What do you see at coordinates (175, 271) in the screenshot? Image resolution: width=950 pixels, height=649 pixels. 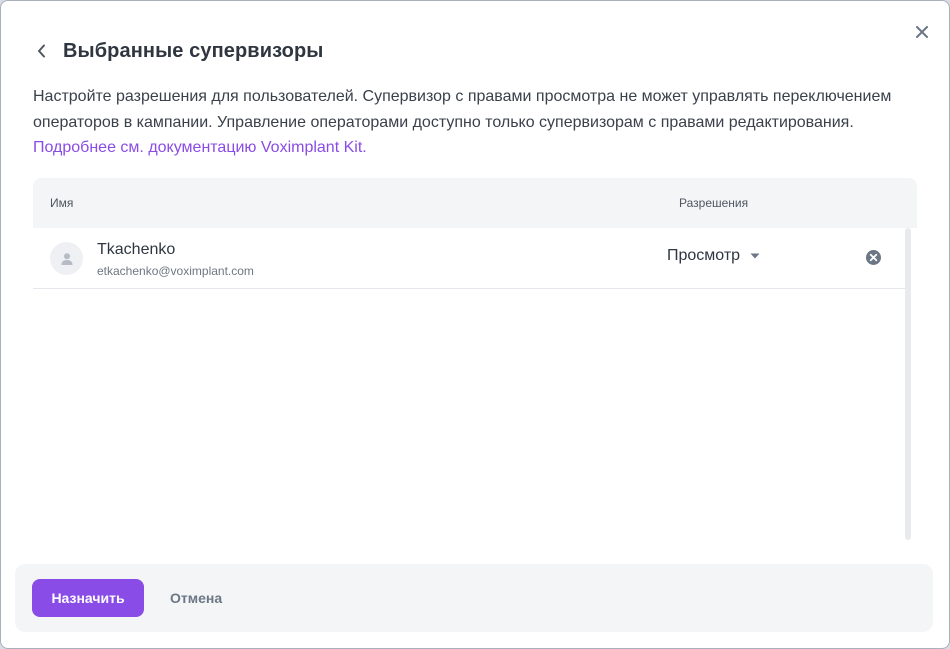 I see `user-email: etkachenko@voximplant.com` at bounding box center [175, 271].